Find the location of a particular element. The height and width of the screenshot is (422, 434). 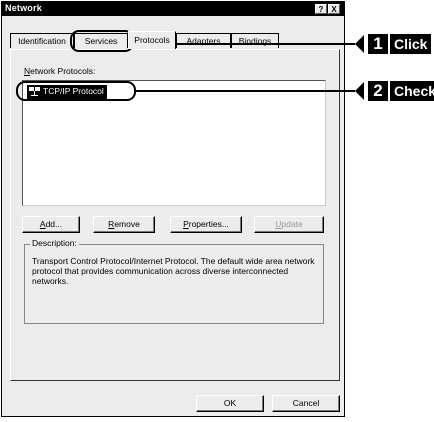

tcpip-item-callout is located at coordinates (76, 91).